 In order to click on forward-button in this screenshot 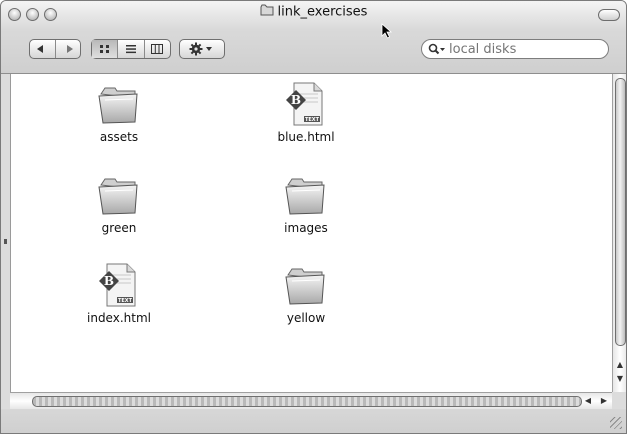, I will do `click(67, 49)`.